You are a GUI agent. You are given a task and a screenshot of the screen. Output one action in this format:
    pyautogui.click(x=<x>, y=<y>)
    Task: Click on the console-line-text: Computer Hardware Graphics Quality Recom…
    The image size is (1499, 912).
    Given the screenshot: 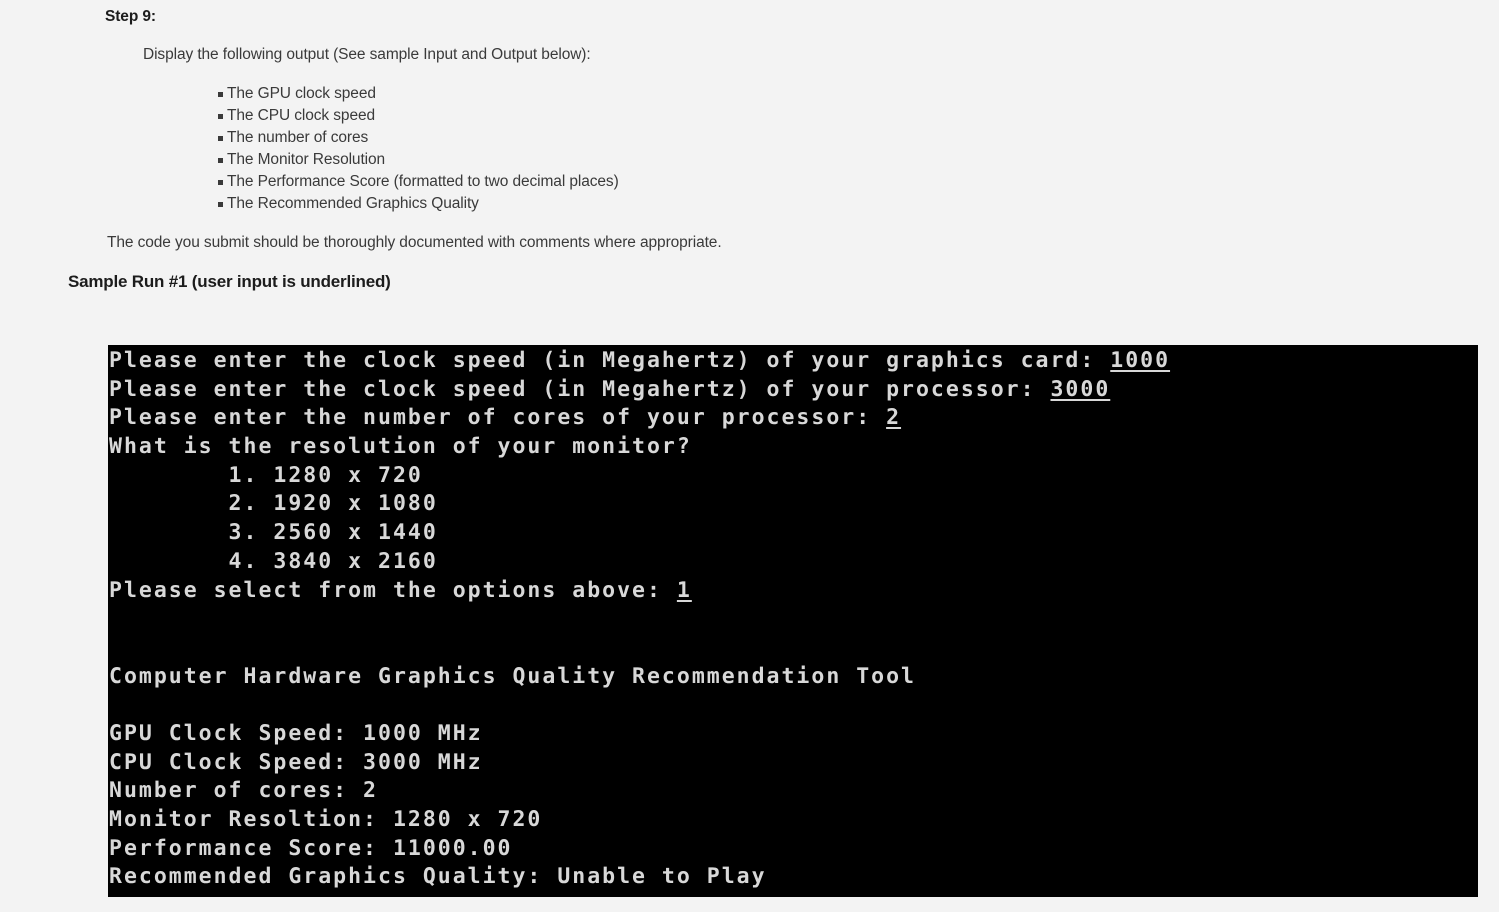 What is the action you would take?
    pyautogui.click(x=512, y=676)
    